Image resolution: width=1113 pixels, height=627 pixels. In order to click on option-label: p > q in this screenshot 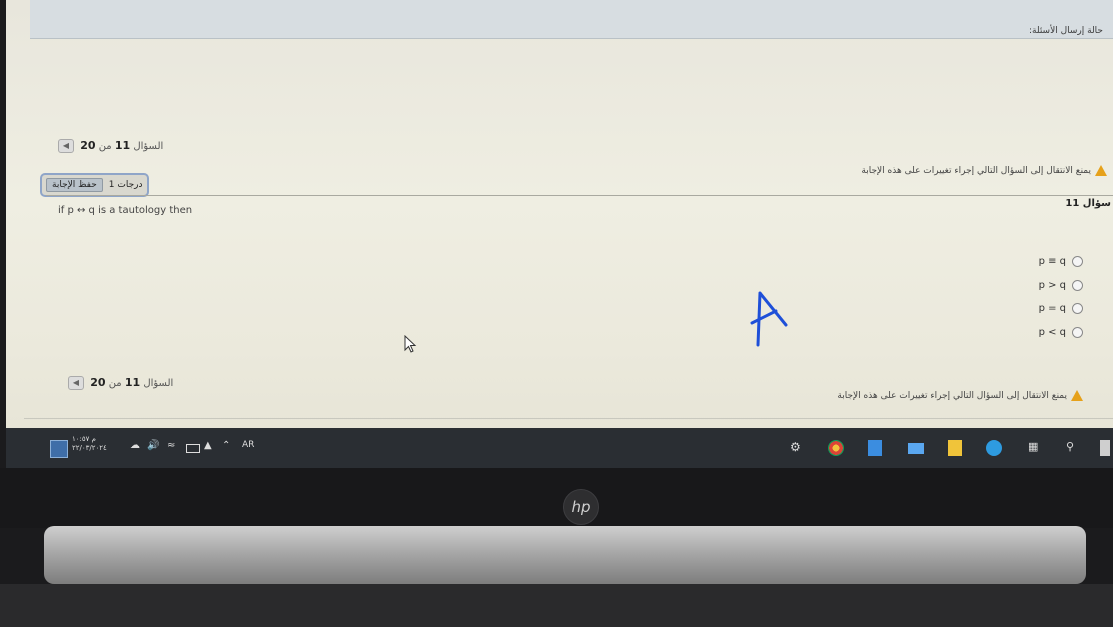, I will do `click(1052, 285)`.